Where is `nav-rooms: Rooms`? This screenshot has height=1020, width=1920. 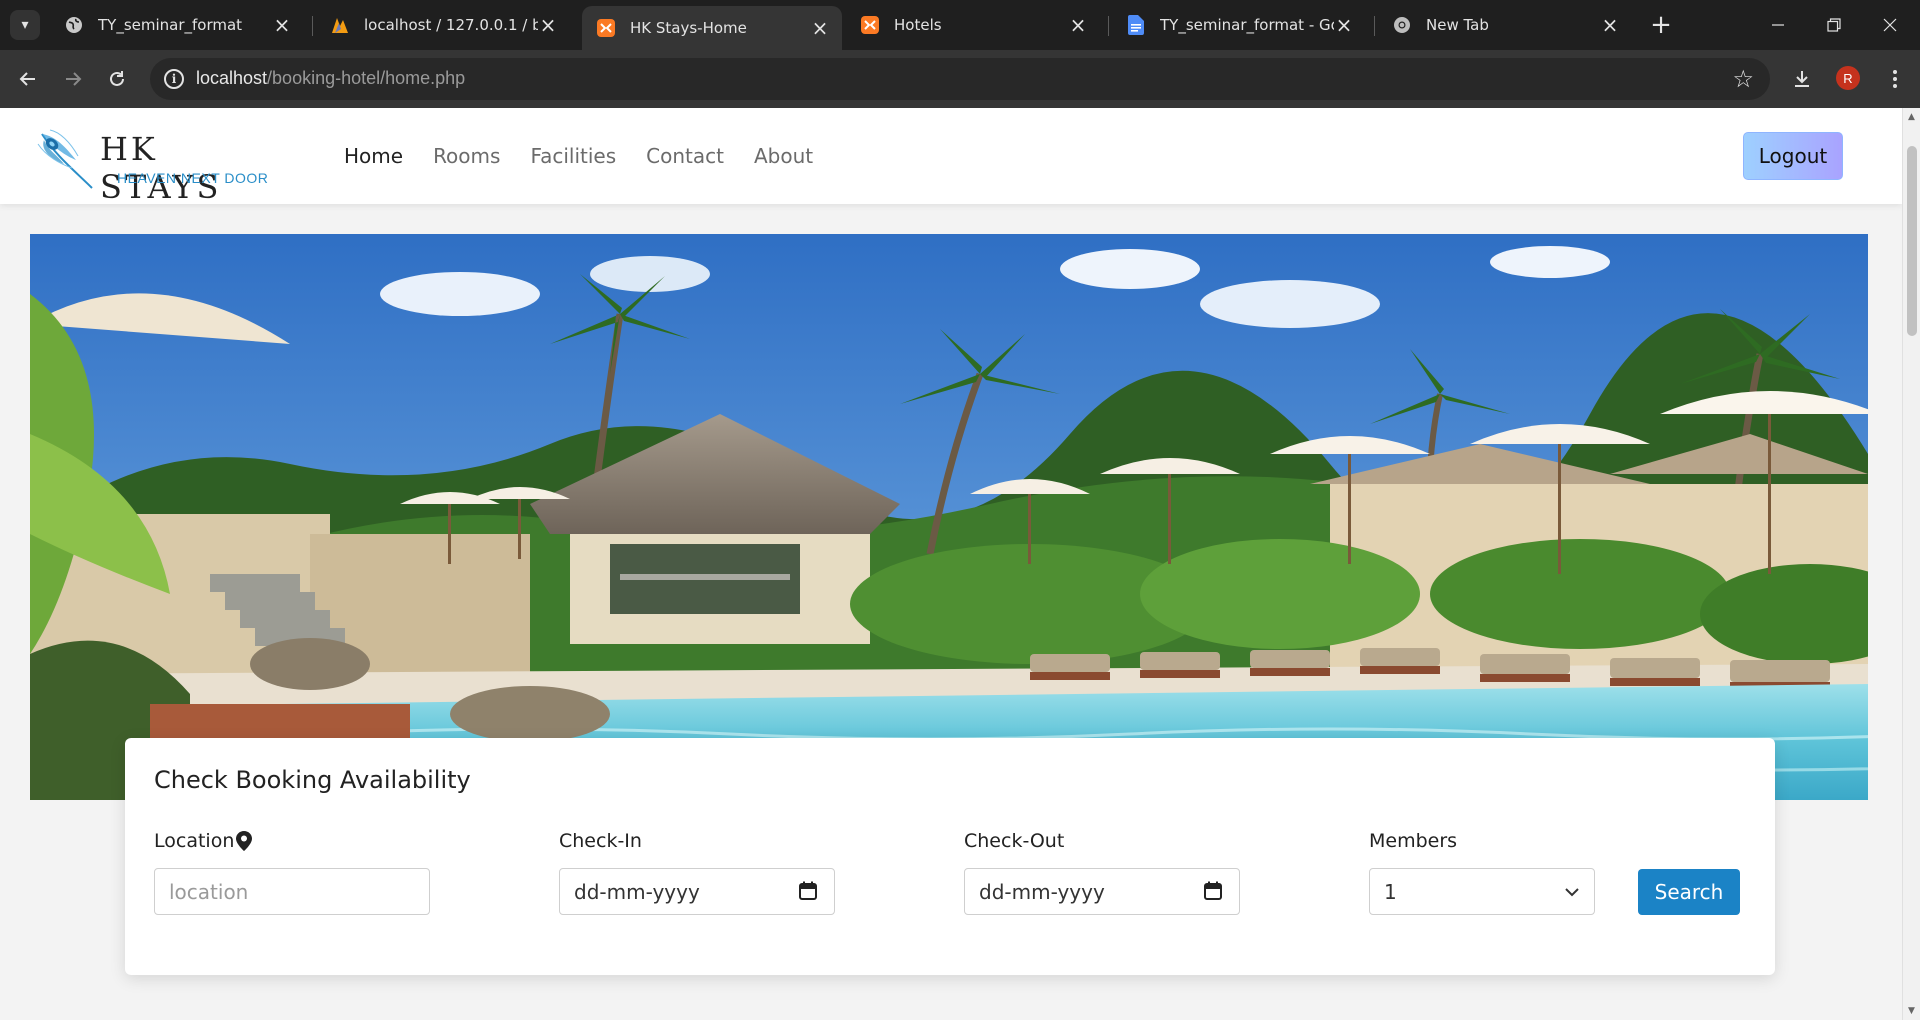 nav-rooms: Rooms is located at coordinates (466, 156).